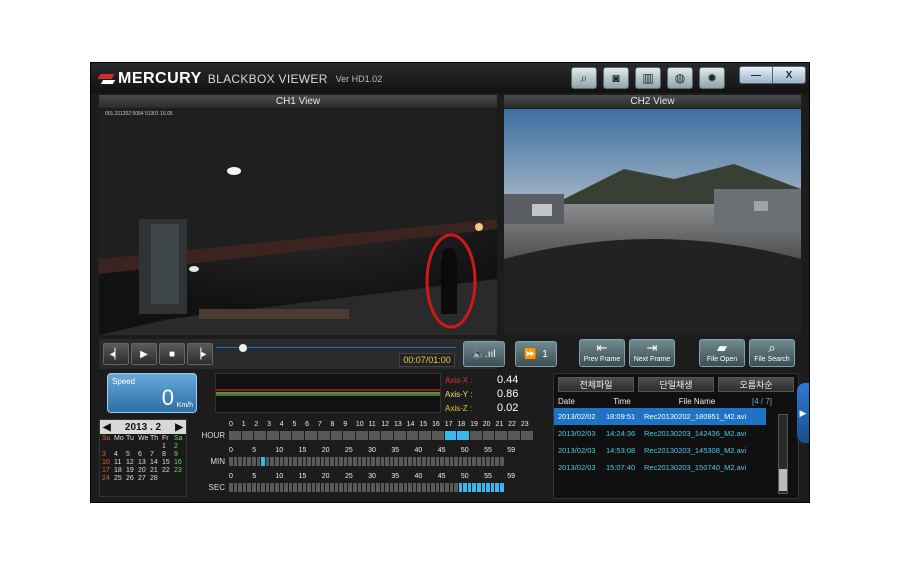  I want to click on tab-all-files: 전체파일, so click(596, 384).